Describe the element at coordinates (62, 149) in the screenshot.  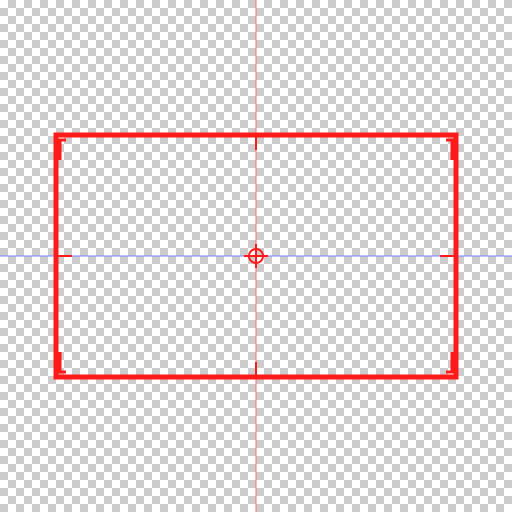
I see `corner-tick-top-left` at that location.